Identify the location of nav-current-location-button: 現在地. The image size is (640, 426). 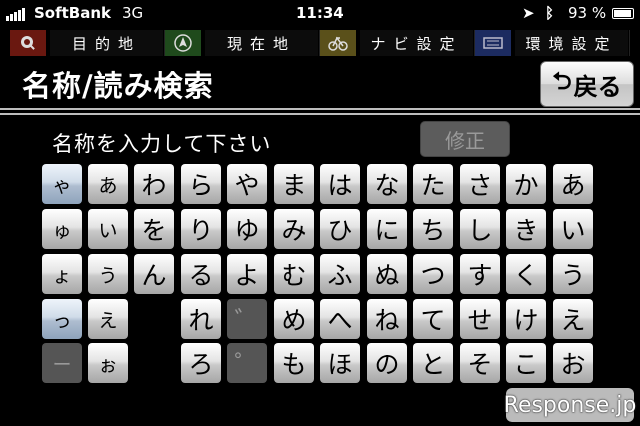
(242, 43).